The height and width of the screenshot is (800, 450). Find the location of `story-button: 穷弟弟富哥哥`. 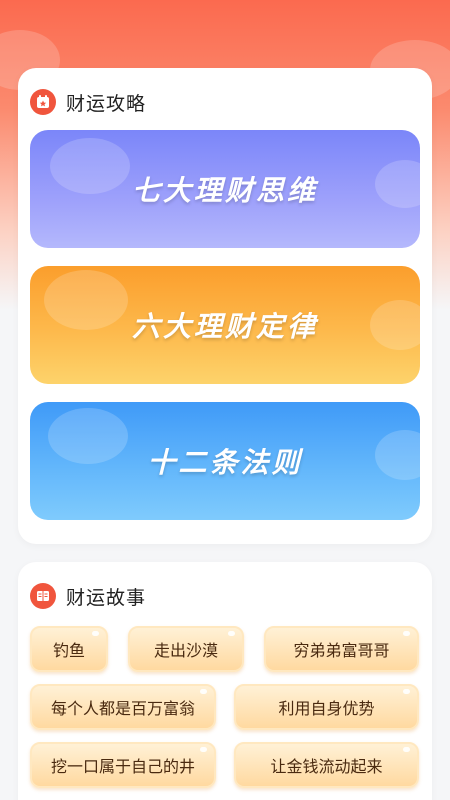

story-button: 穷弟弟富哥哥 is located at coordinates (341, 649).